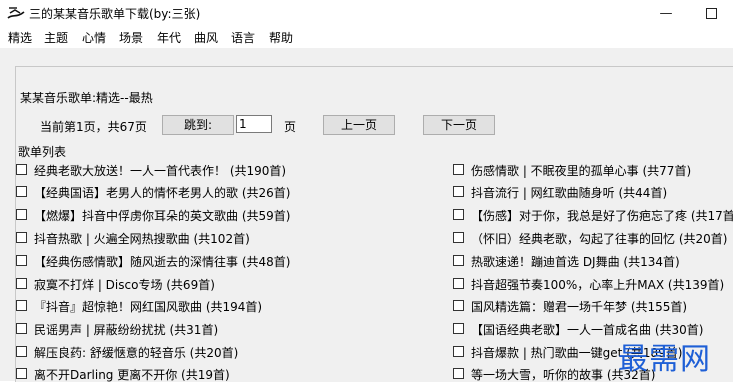 This screenshot has width=733, height=385. I want to click on menu-item-genre: 曲风, so click(206, 37).